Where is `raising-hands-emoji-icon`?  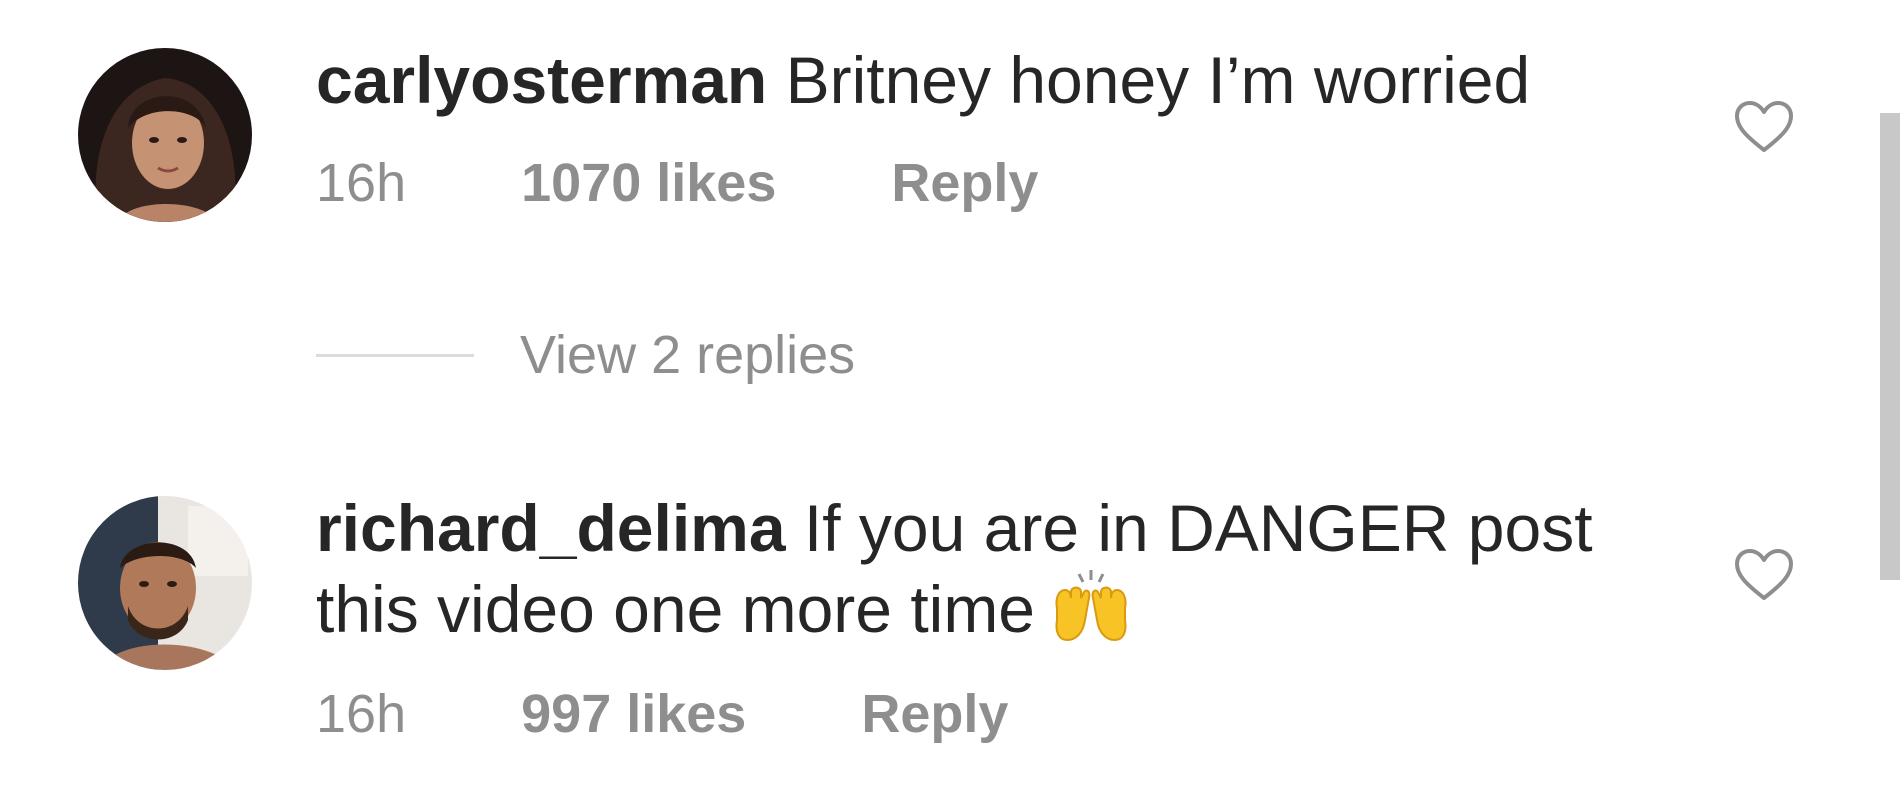 raising-hands-emoji-icon is located at coordinates (1091, 606).